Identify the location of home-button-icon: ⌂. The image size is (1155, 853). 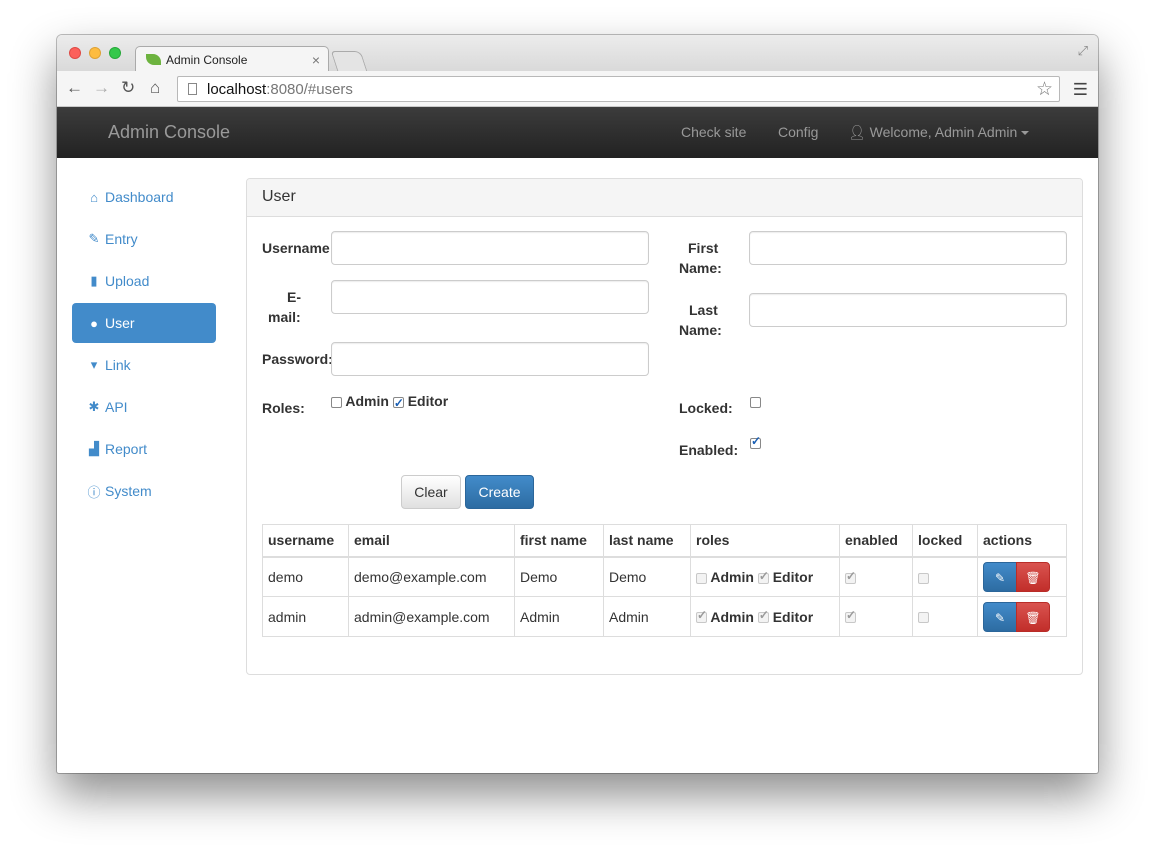
(155, 88).